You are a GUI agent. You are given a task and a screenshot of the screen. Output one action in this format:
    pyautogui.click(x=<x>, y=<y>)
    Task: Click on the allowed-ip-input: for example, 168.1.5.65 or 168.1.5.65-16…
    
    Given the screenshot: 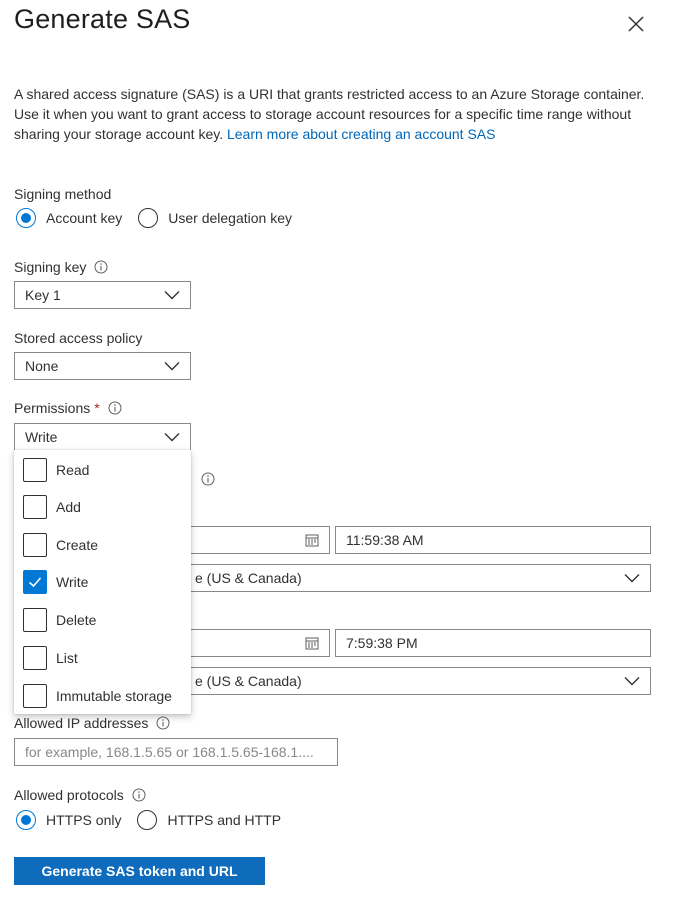 What is the action you would take?
    pyautogui.click(x=176, y=752)
    